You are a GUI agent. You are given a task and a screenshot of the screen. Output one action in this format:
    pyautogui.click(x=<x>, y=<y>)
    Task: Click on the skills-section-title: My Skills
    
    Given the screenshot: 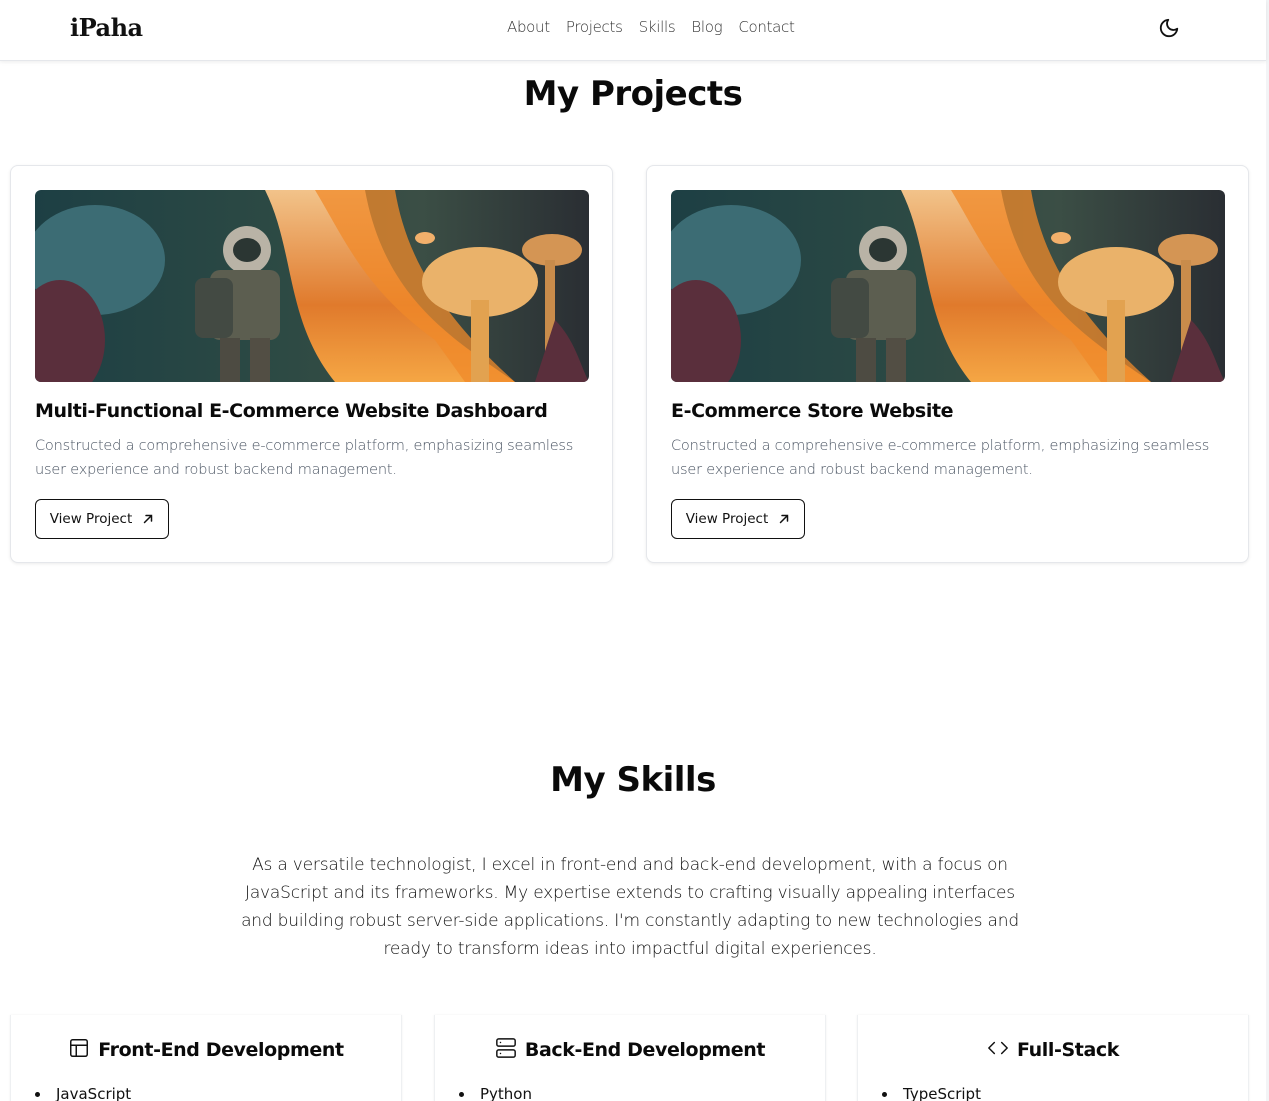 What is the action you would take?
    pyautogui.click(x=633, y=780)
    